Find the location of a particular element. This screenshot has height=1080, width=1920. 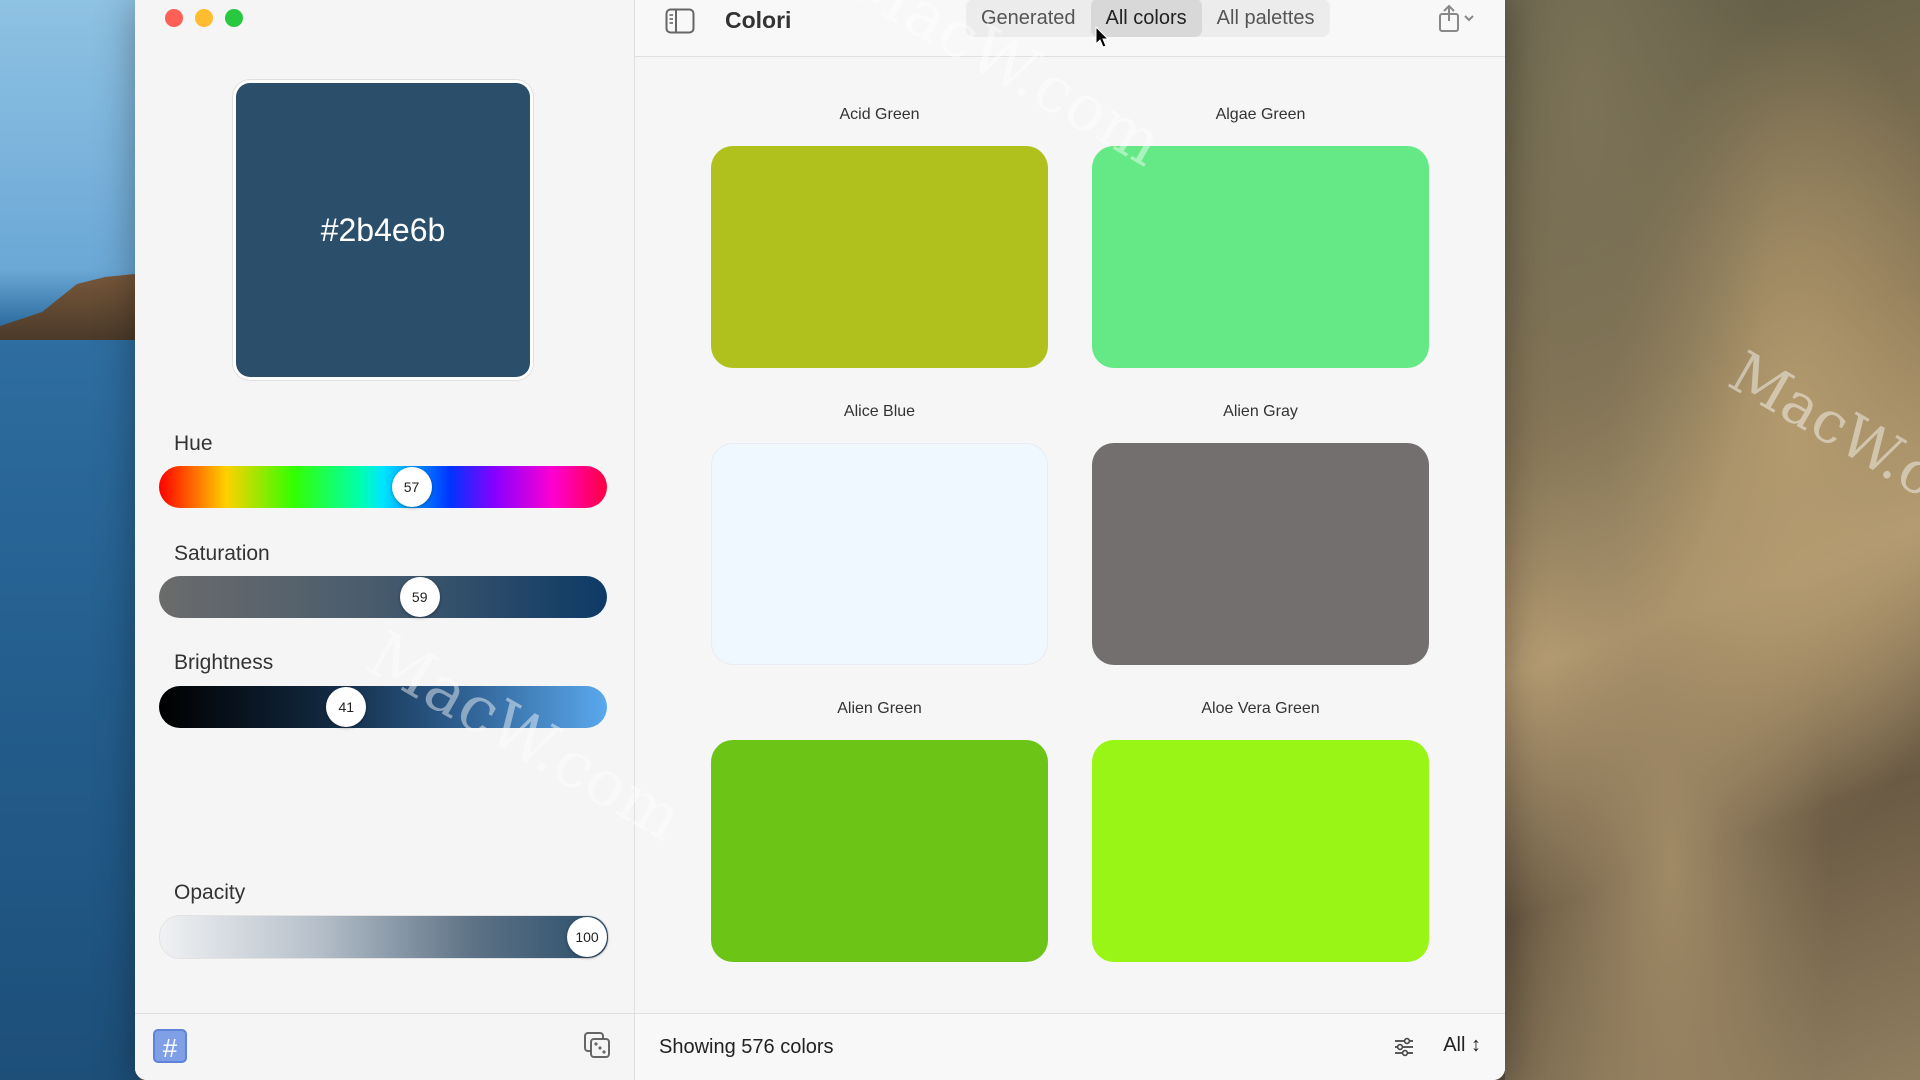

color-name: Acid Green is located at coordinates (879, 114).